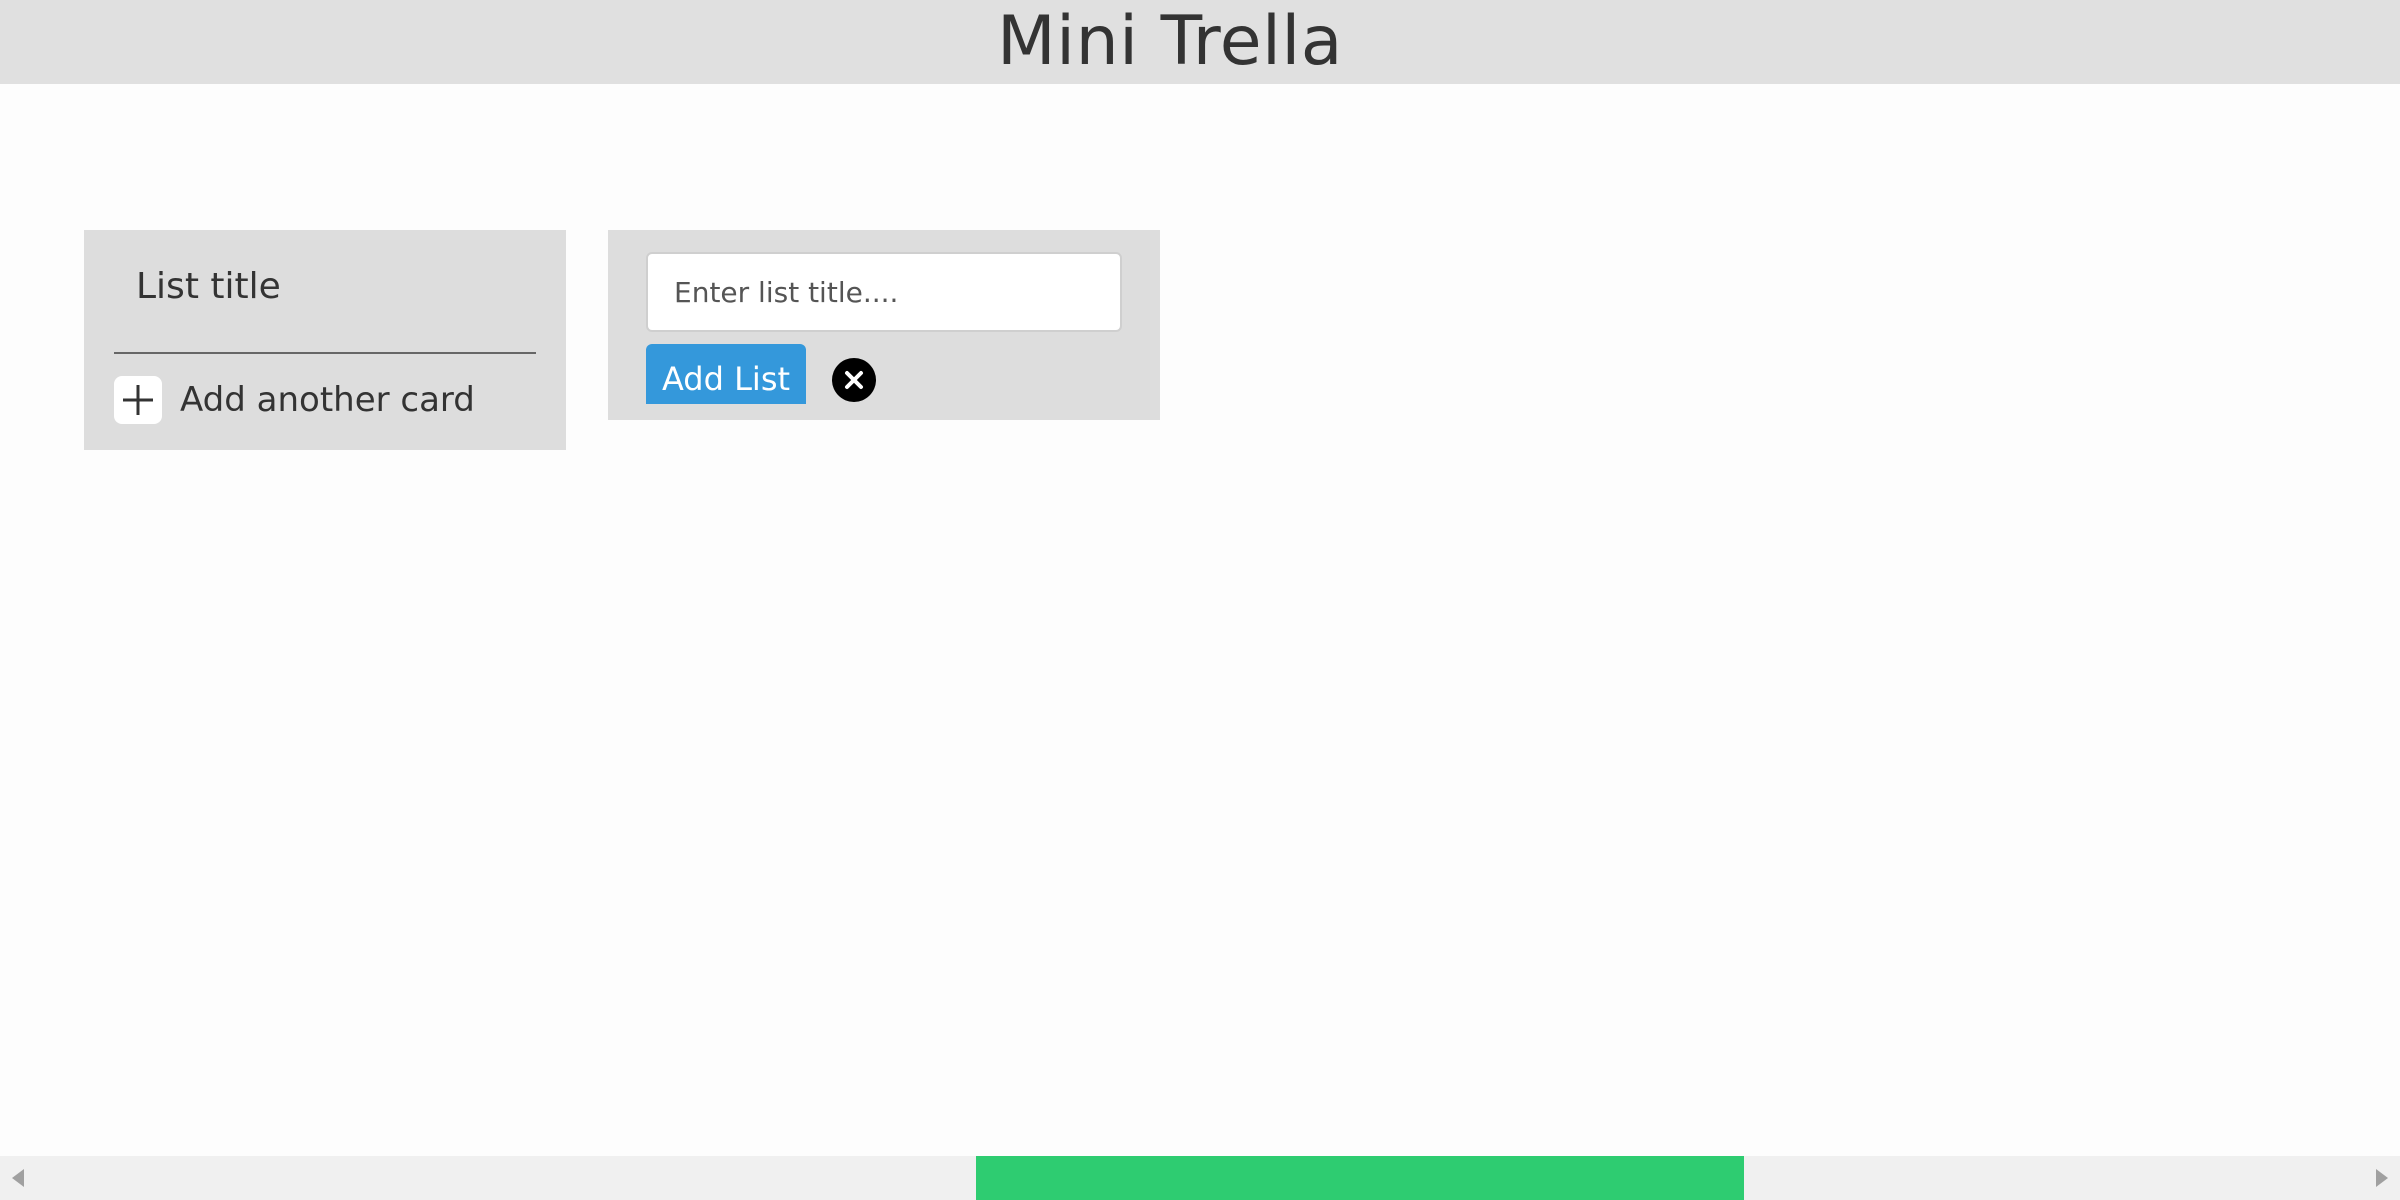 This screenshot has width=2400, height=1200. What do you see at coordinates (726, 374) in the screenshot?
I see `add-list-button: Add List` at bounding box center [726, 374].